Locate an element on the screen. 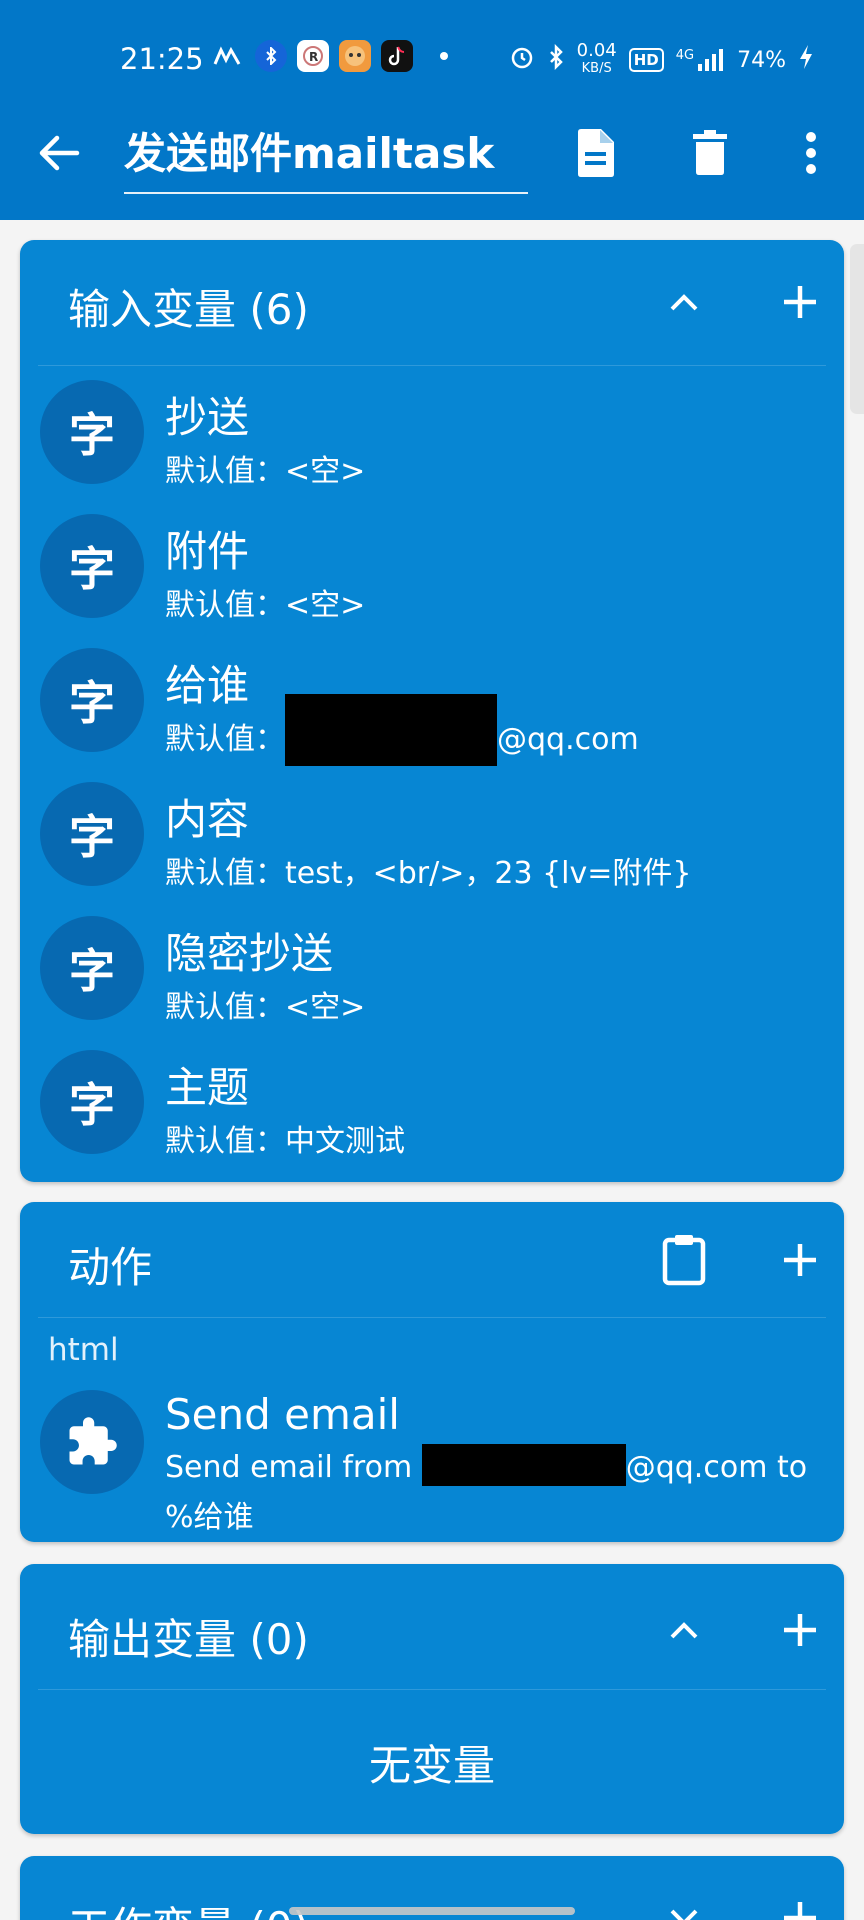  back-button is located at coordinates (59, 153).